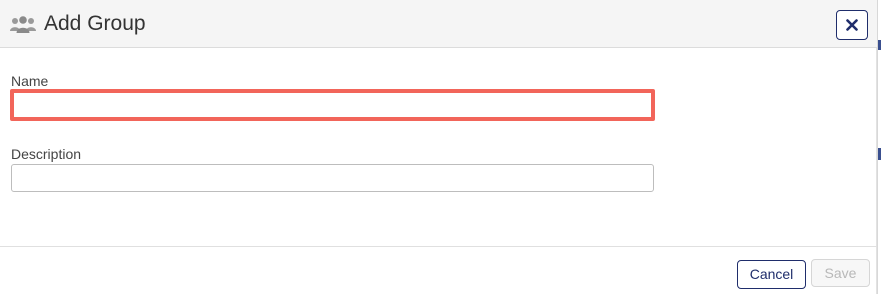 This screenshot has width=881, height=294. I want to click on save-button: Save, so click(840, 273).